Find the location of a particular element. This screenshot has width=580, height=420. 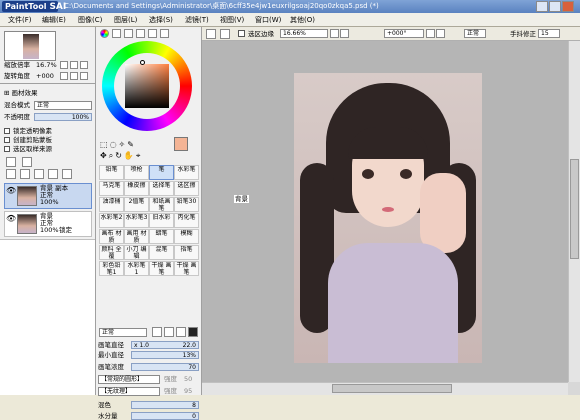

menu-window: 窗口(W) is located at coordinates (268, 20).